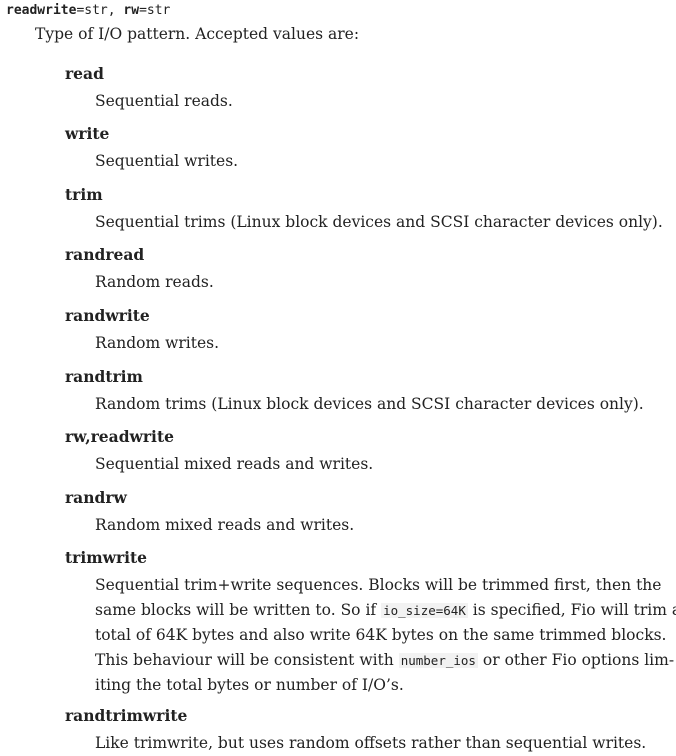 This screenshot has width=676, height=756. I want to click on option-signature: readwrite=str, rw=str, so click(88, 11).